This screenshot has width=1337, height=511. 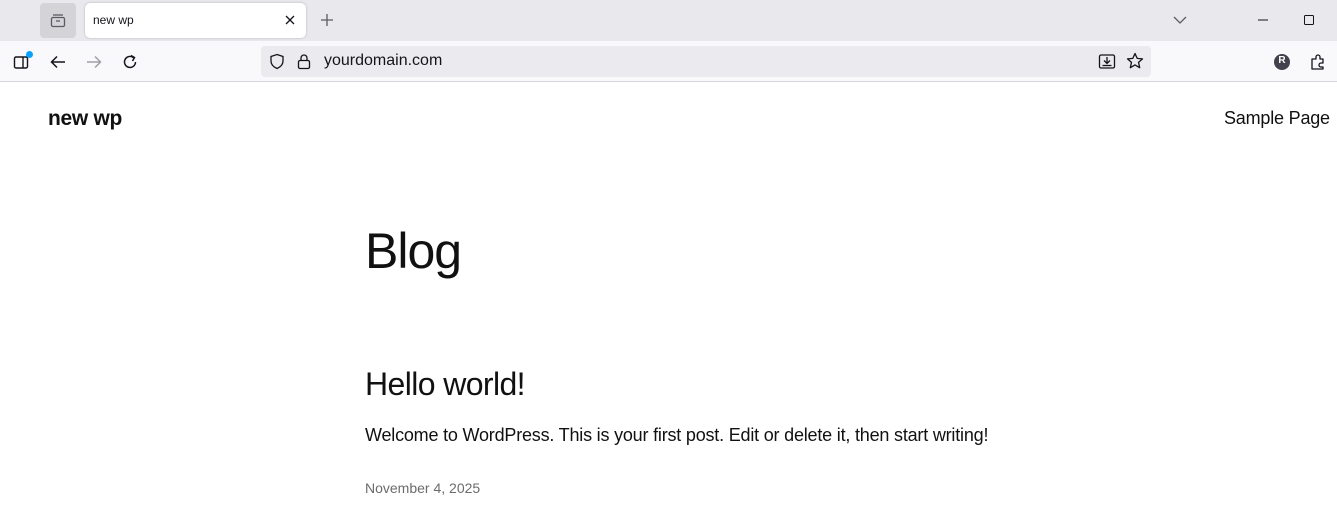 I want to click on reload-button, so click(x=130, y=62).